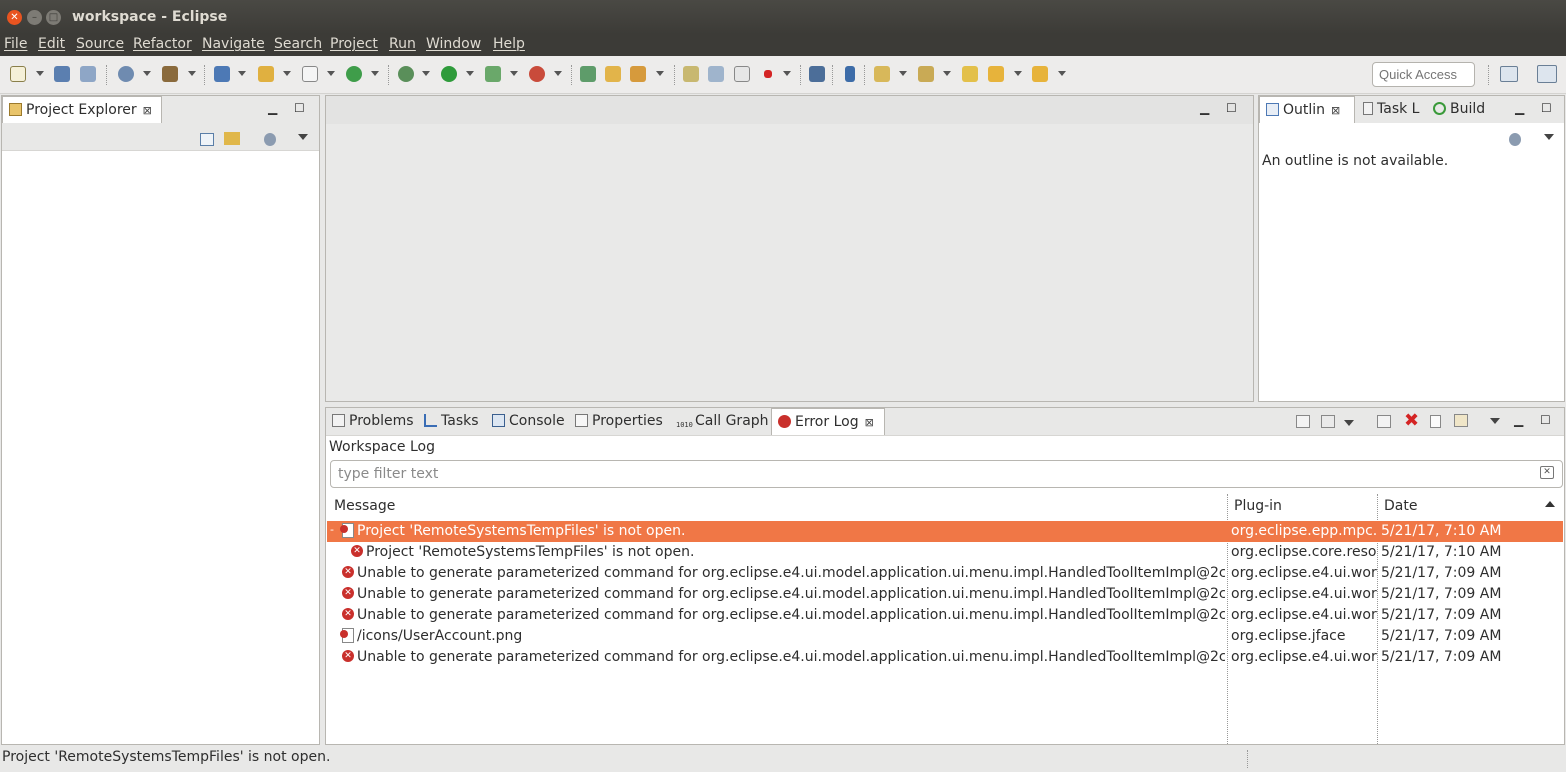 The image size is (1566, 772). What do you see at coordinates (406, 74) in the screenshot?
I see `debug-icon` at bounding box center [406, 74].